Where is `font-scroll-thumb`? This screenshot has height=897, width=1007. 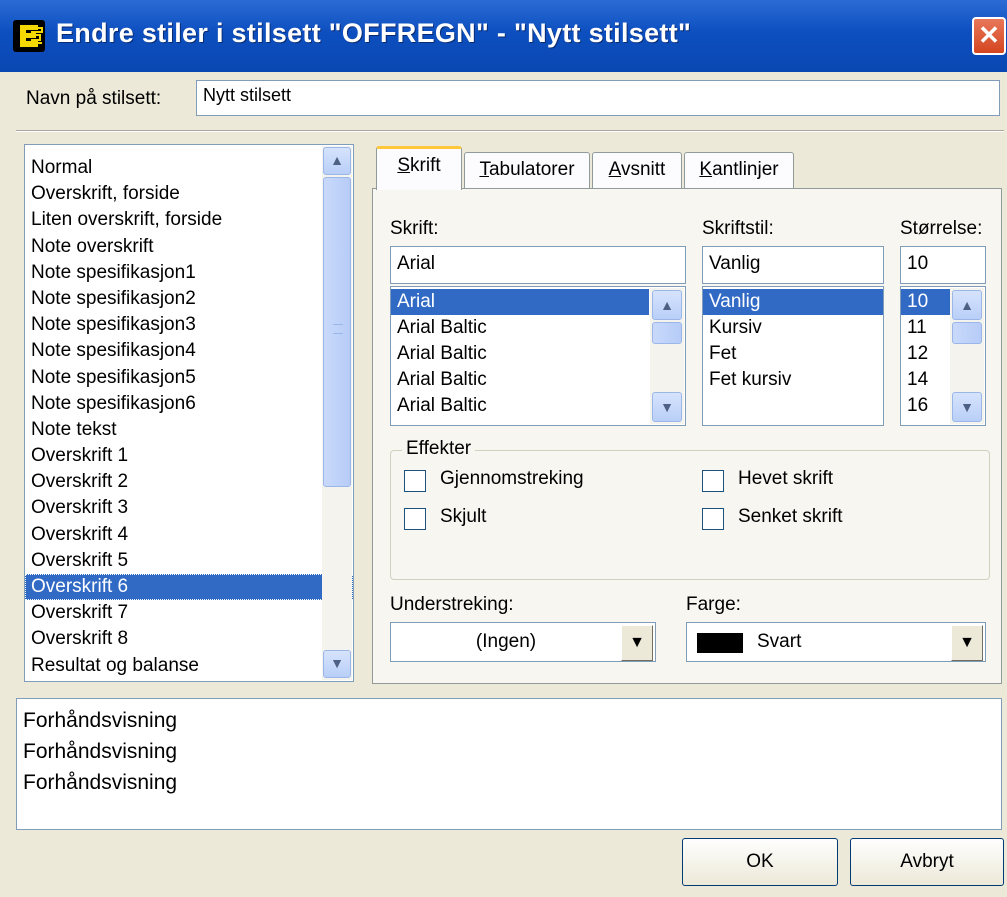
font-scroll-thumb is located at coordinates (667, 333).